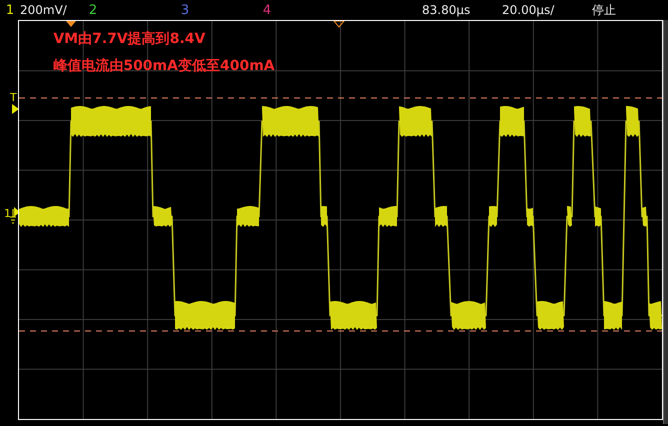  I want to click on annotation-text: 峰值电流由500mA变低至400mA, so click(164, 66).